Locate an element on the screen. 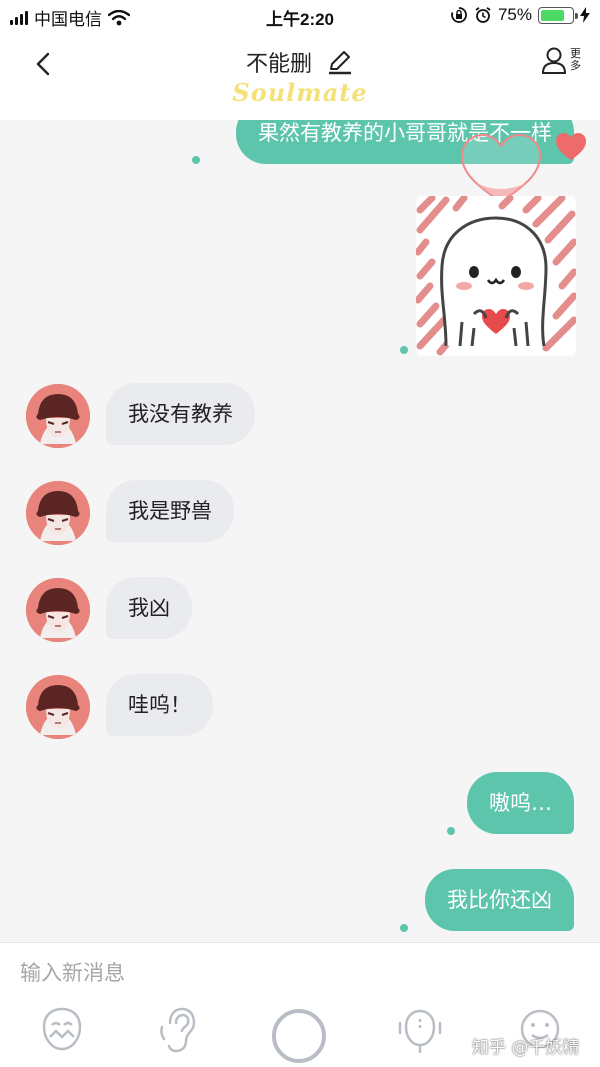 The width and height of the screenshot is (600, 1067). chat-header: 不能删 Soulmate 更多 is located at coordinates (300, 76).